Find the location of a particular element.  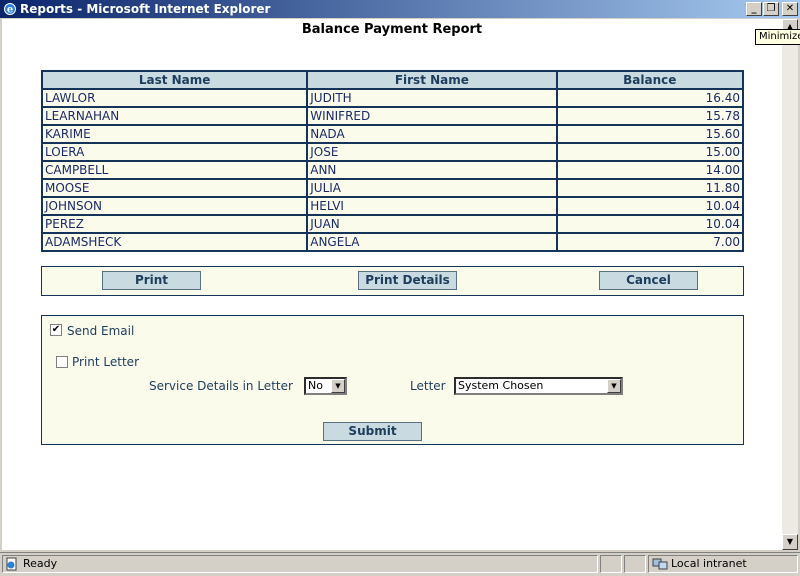

status-text: Ready is located at coordinates (40, 563).